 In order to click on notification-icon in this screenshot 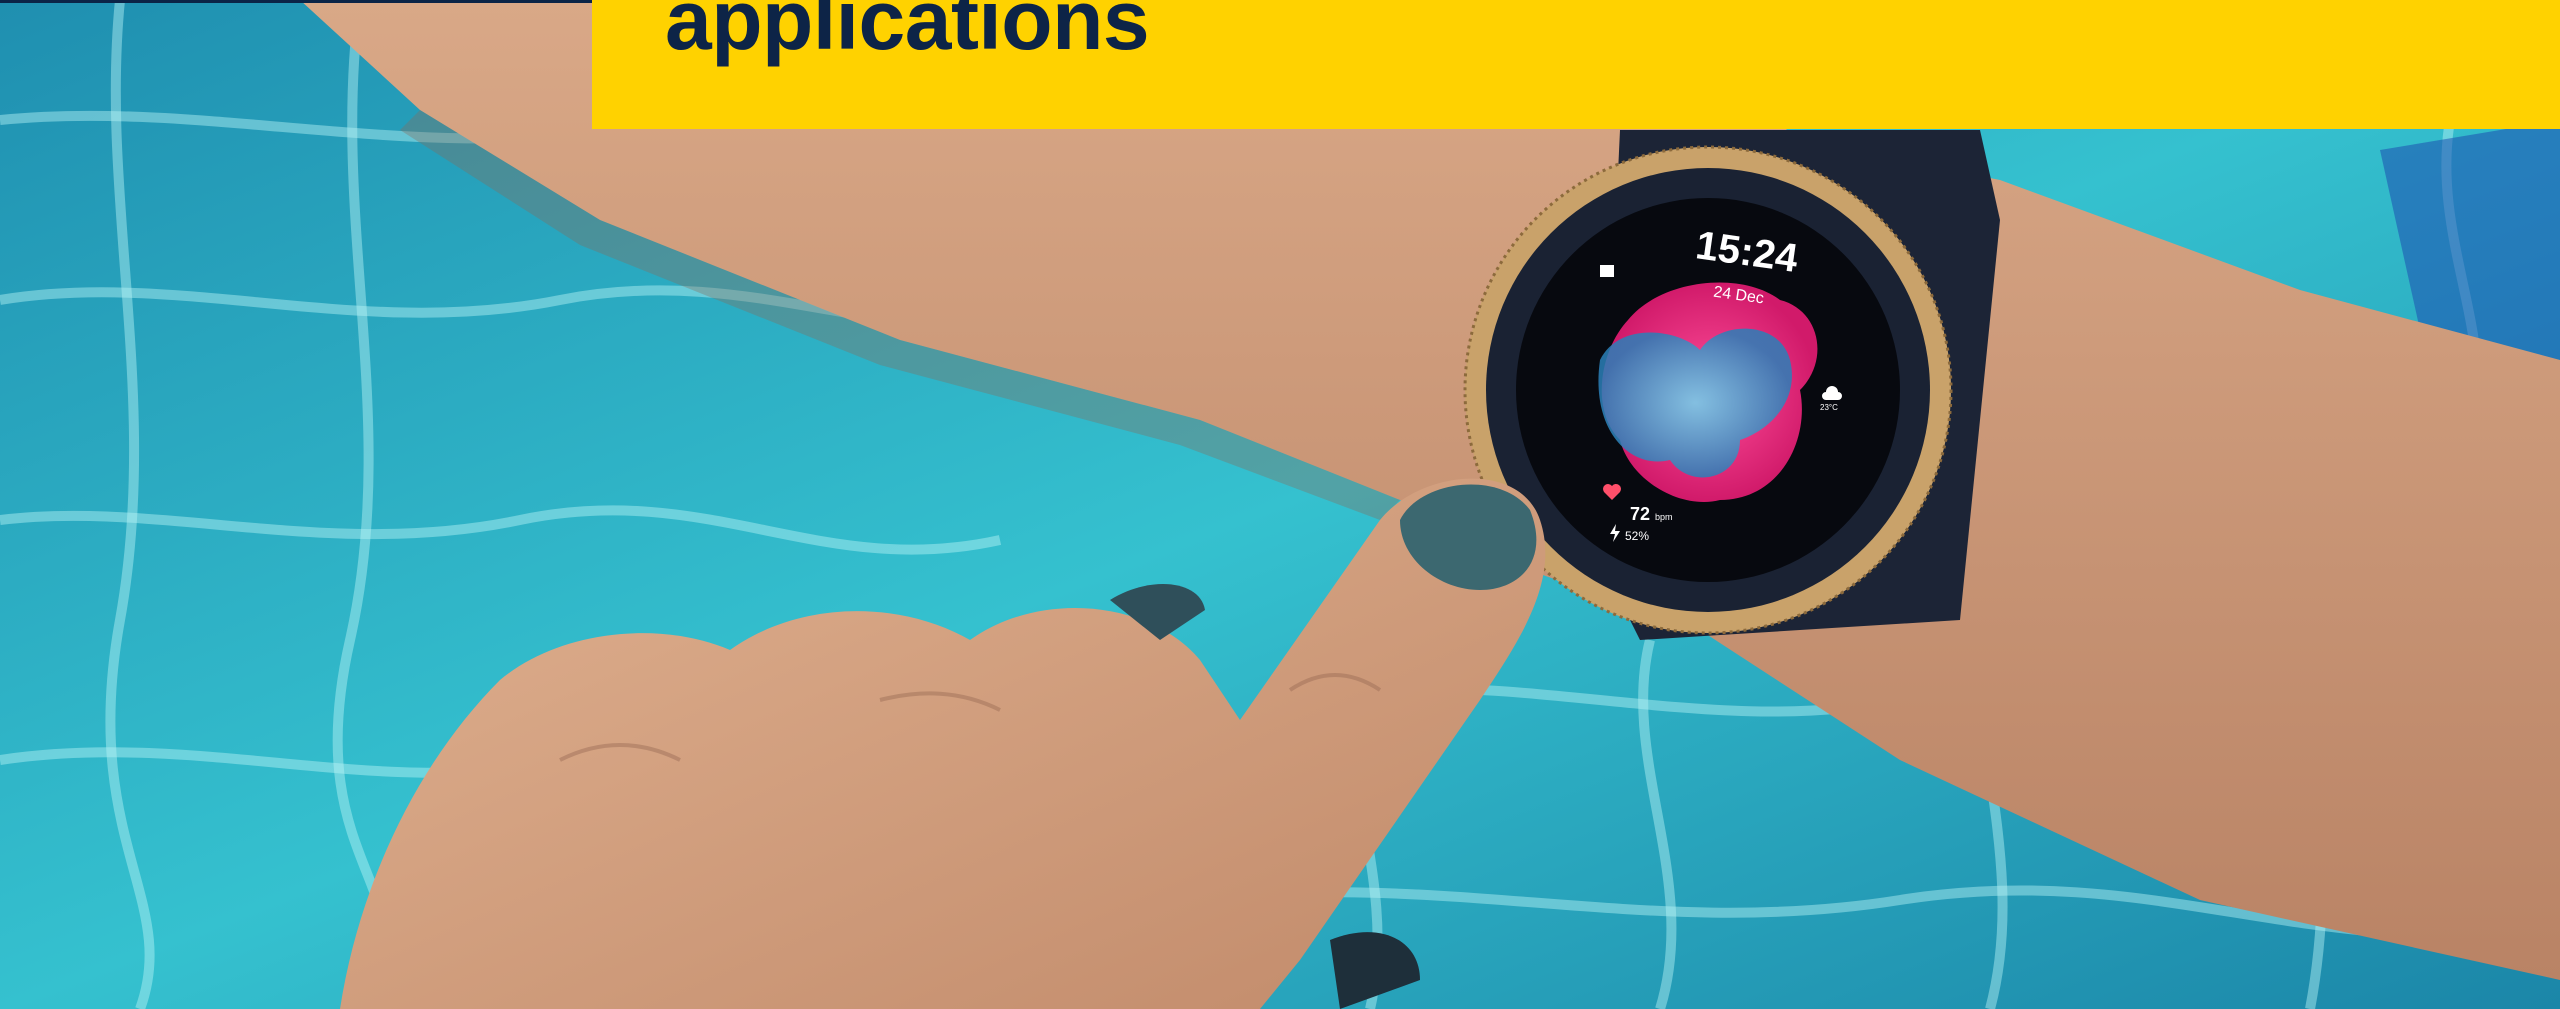, I will do `click(1607, 271)`.